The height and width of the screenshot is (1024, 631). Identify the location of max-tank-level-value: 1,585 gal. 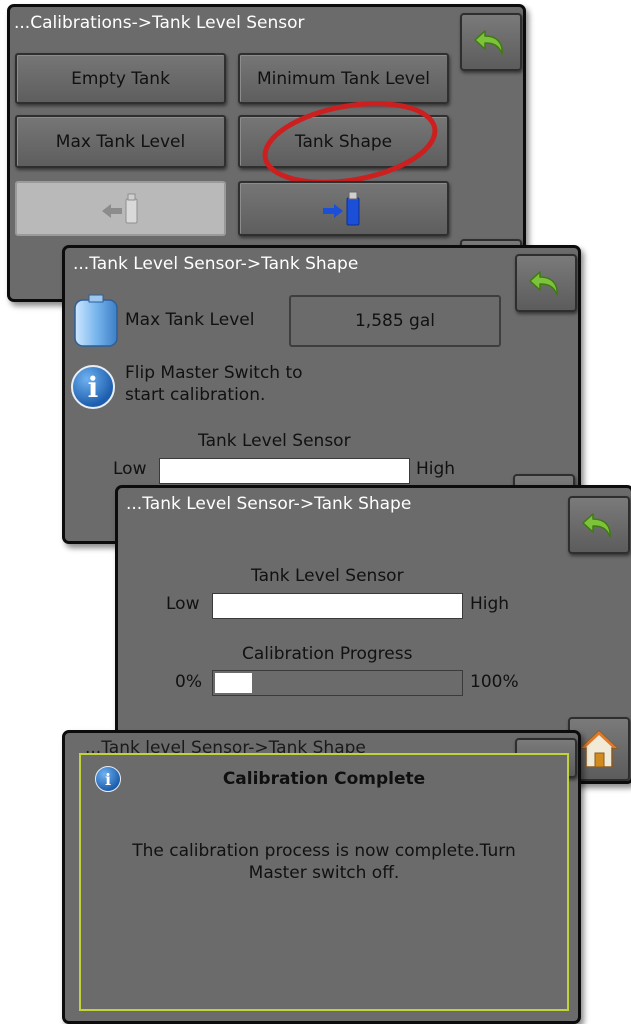
(395, 321).